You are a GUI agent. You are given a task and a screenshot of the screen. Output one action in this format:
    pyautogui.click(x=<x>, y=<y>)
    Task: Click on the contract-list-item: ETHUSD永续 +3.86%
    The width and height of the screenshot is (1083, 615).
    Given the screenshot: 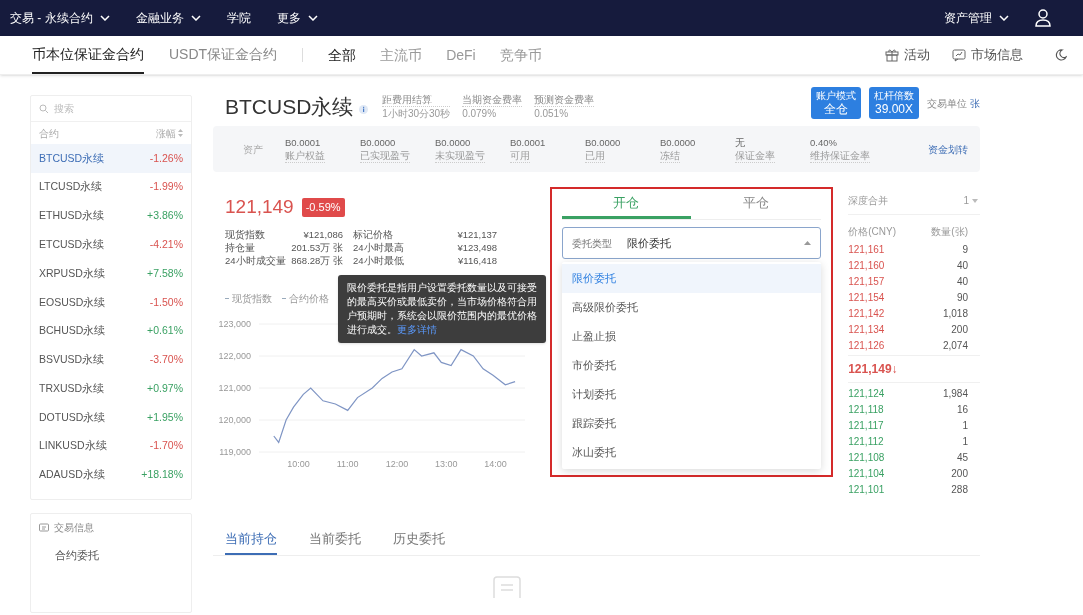 What is the action you would take?
    pyautogui.click(x=111, y=216)
    